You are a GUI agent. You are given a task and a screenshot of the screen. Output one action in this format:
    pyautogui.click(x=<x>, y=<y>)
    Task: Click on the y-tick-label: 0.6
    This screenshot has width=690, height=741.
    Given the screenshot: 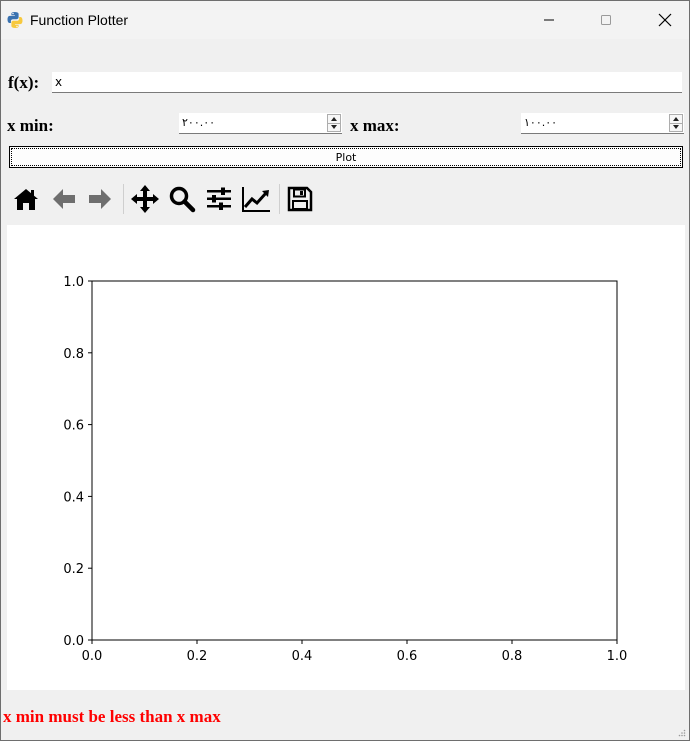 What is the action you would take?
    pyautogui.click(x=73, y=426)
    